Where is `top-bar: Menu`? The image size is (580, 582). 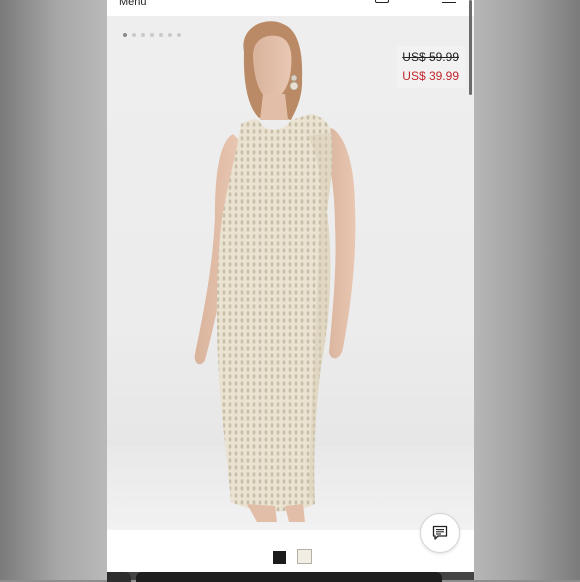 top-bar: Menu is located at coordinates (290, 8).